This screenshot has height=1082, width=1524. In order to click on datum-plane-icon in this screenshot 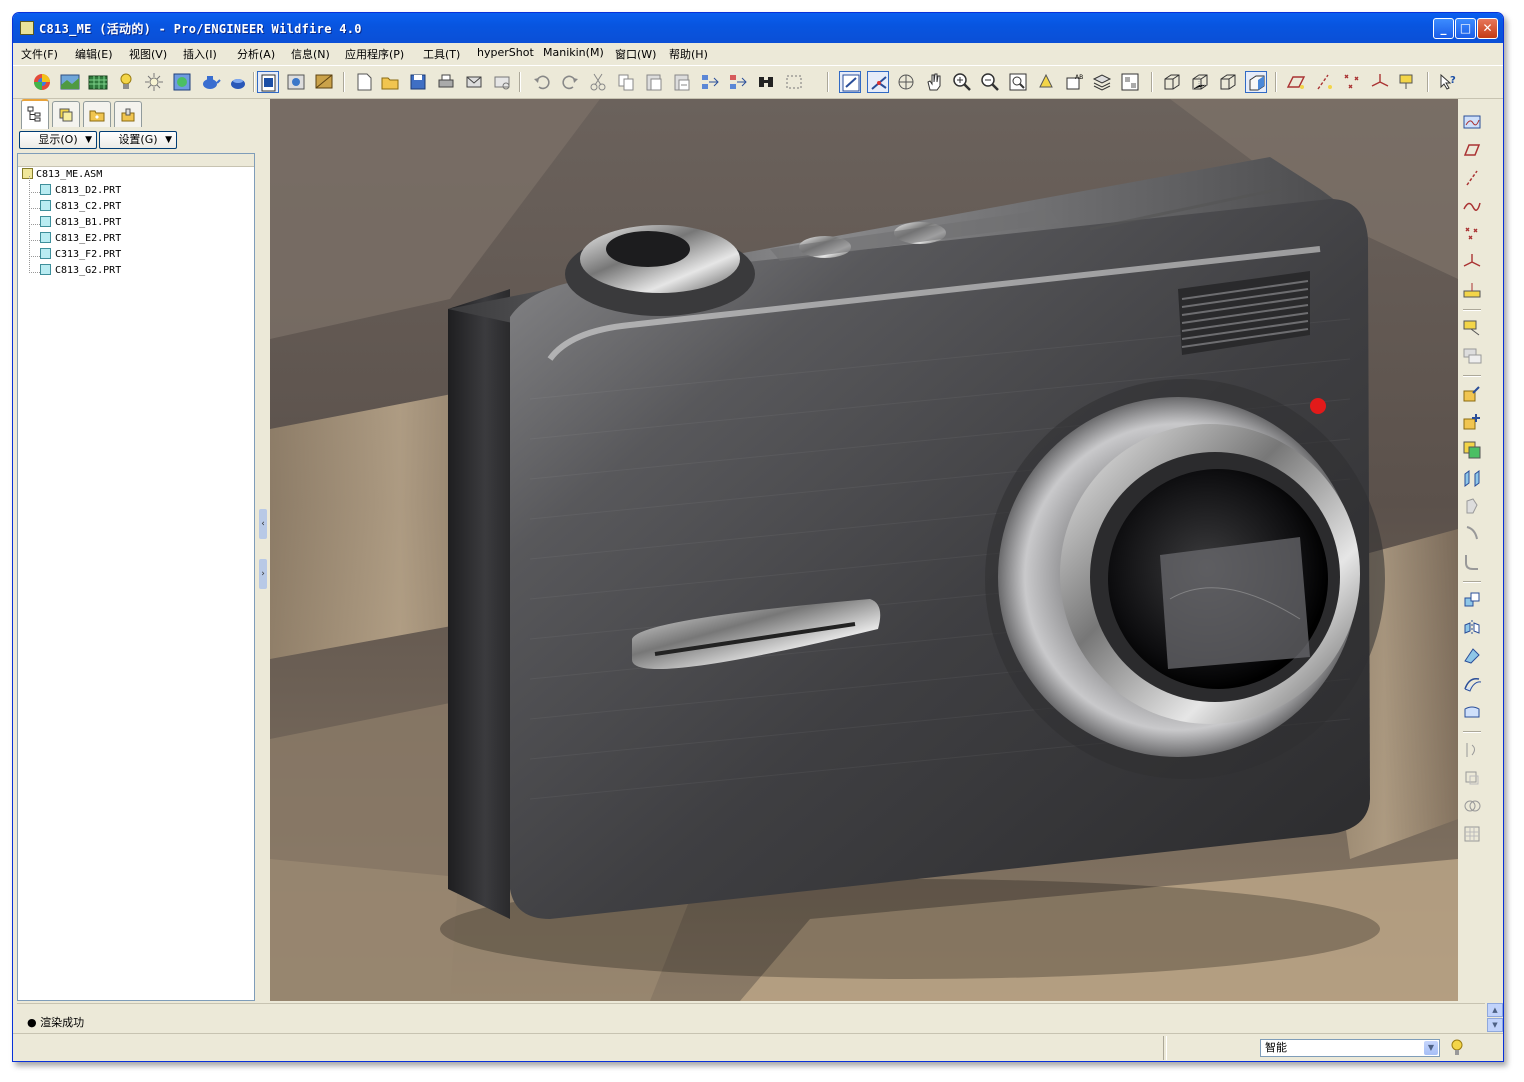, I will do `click(1472, 150)`.